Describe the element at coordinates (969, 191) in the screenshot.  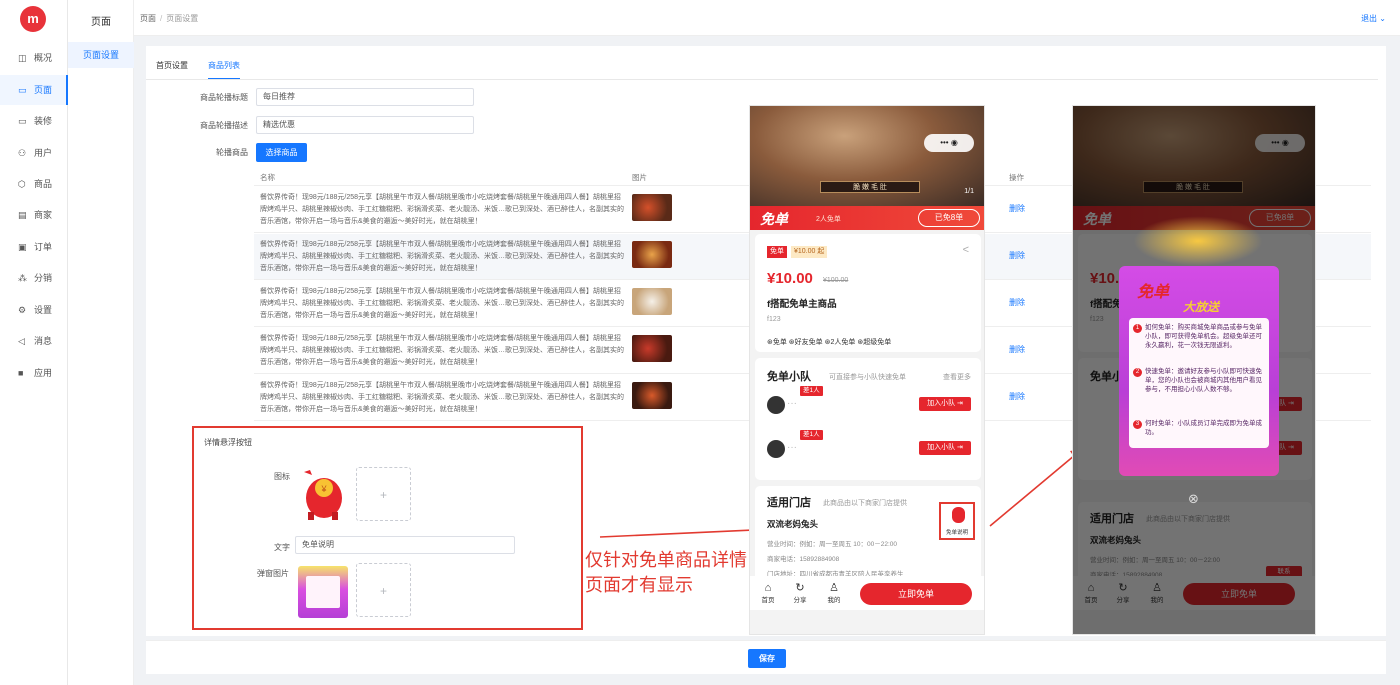
I see `image-counter: 1/1` at that location.